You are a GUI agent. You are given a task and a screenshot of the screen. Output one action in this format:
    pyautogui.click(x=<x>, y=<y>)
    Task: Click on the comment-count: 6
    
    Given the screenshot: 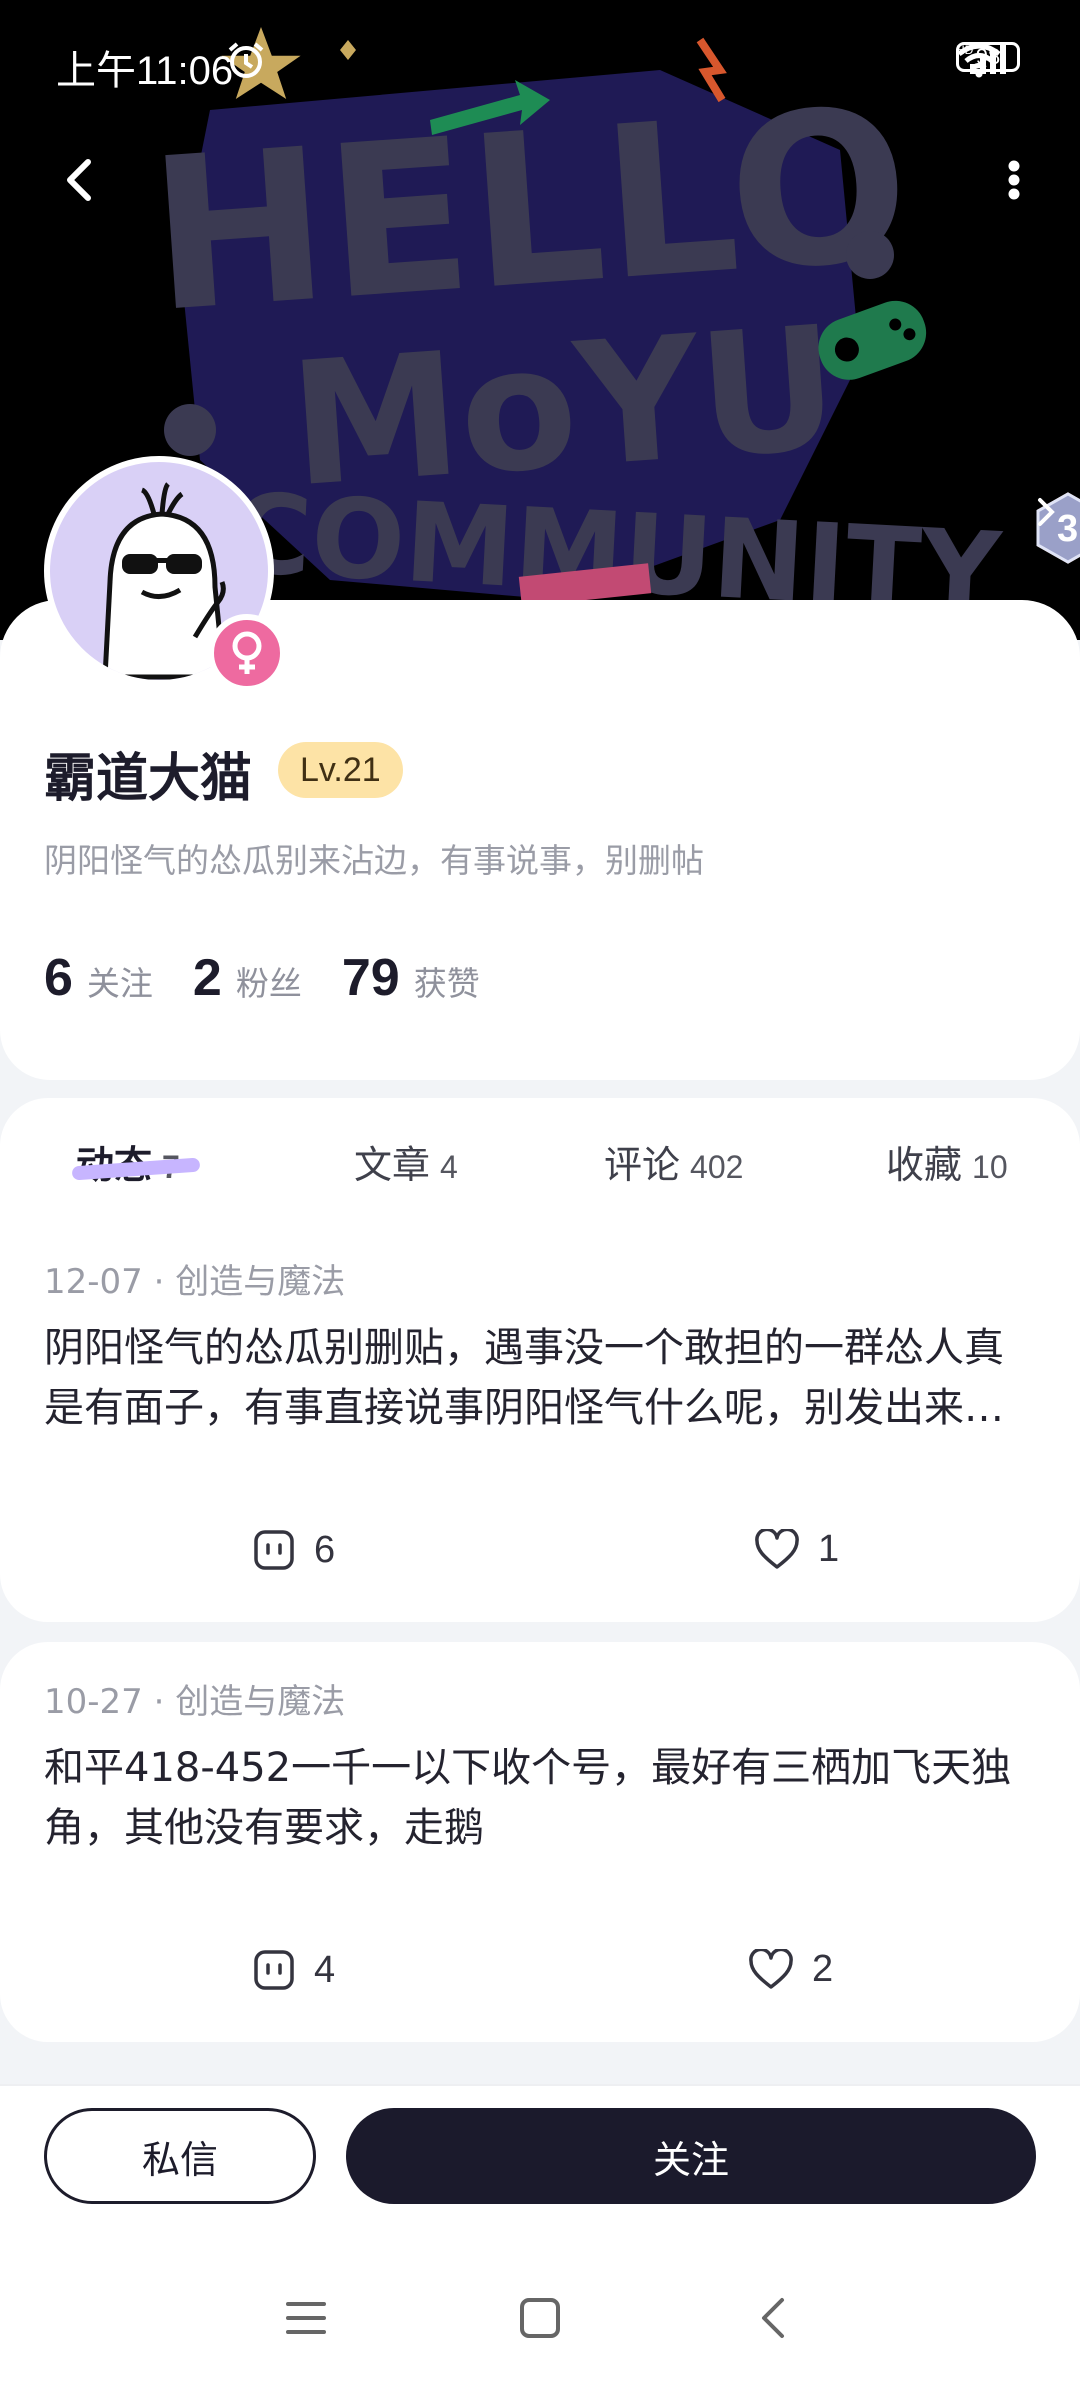 What is the action you would take?
    pyautogui.click(x=325, y=1549)
    